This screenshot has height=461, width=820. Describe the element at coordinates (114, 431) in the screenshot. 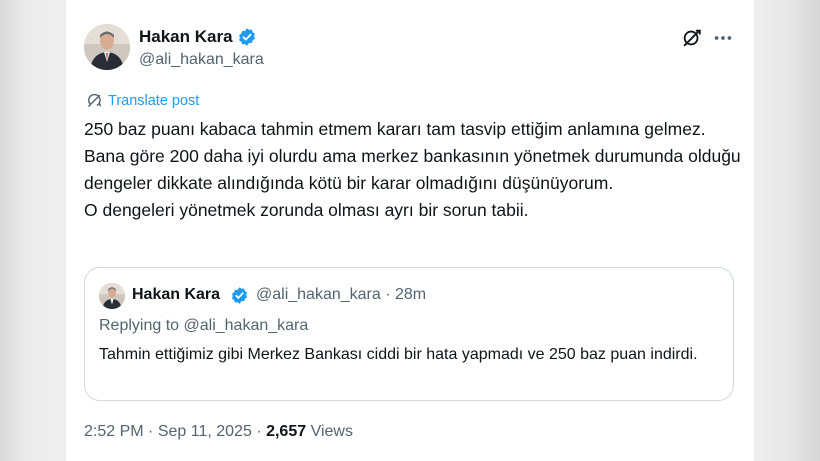

I see `tweet-time: 2:52 PM` at that location.